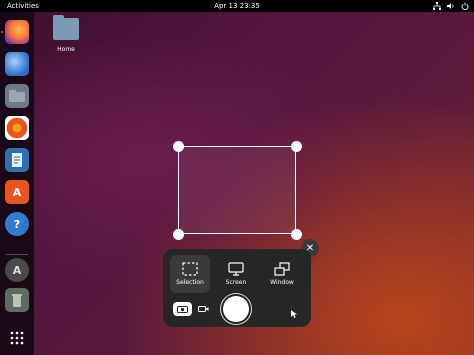 The width and height of the screenshot is (474, 355). I want to click on video-camera-icon, so click(203, 309).